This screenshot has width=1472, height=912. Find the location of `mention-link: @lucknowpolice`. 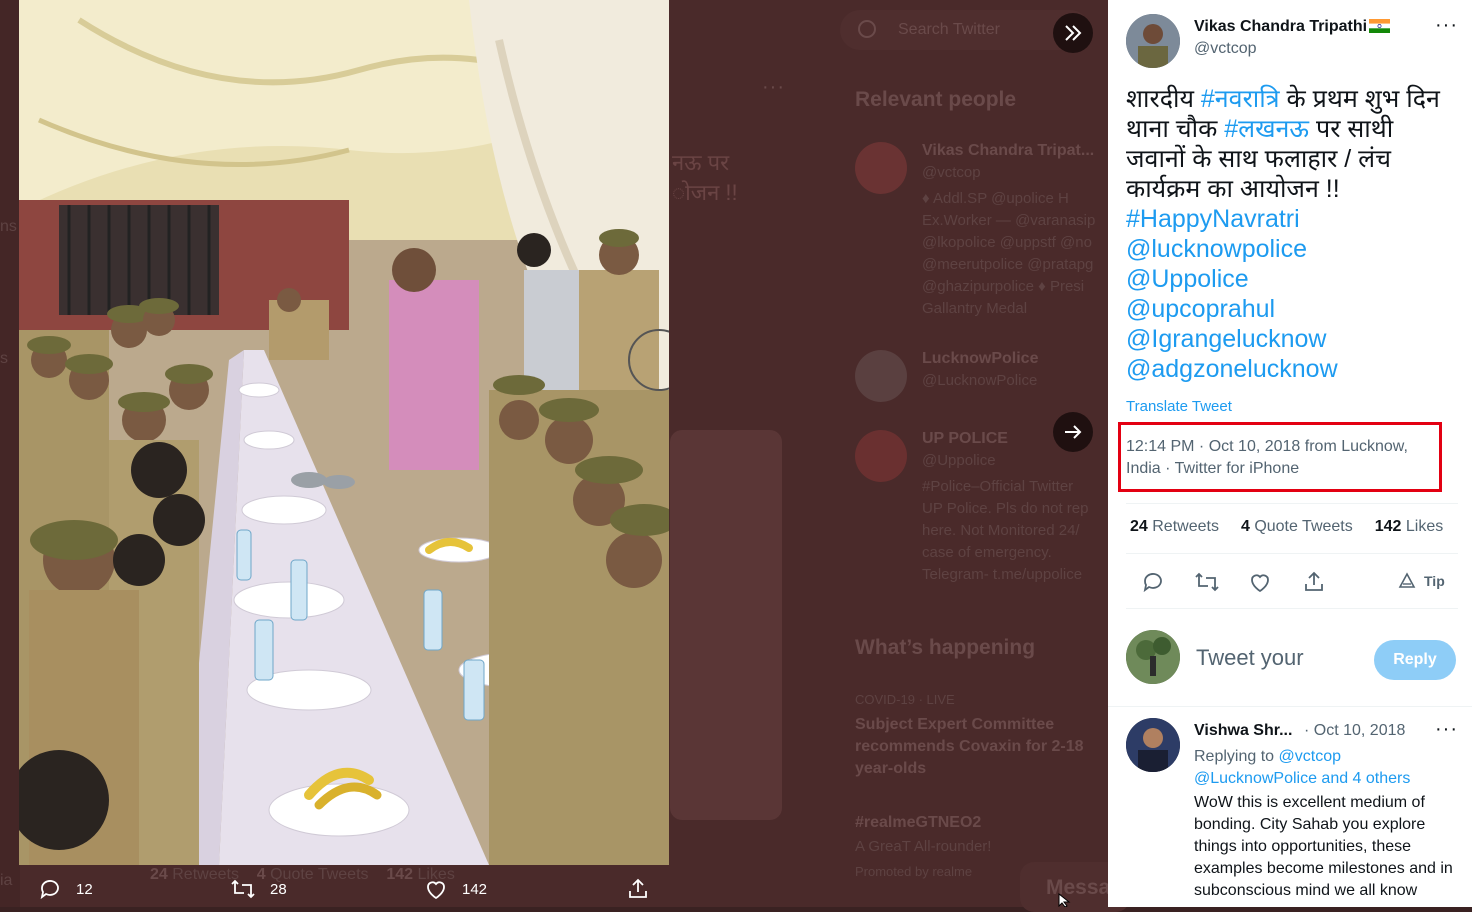

mention-link: @lucknowpolice is located at coordinates (1216, 249).